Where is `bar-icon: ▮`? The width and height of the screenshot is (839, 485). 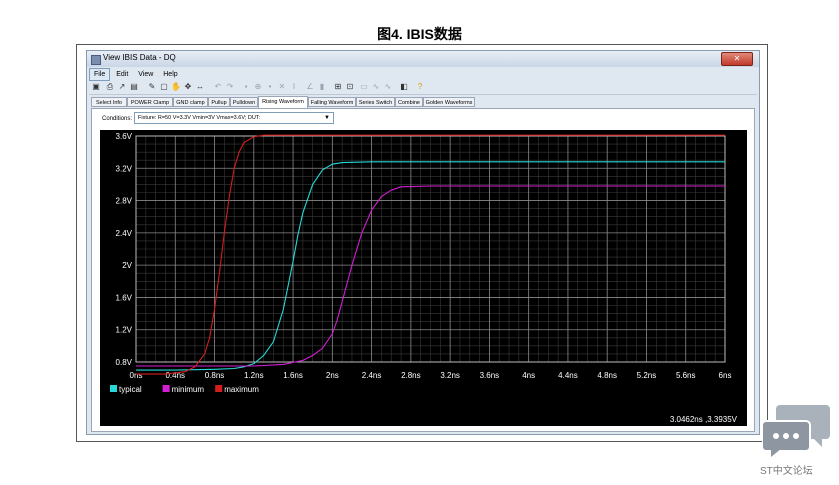 bar-icon: ▮ is located at coordinates (322, 87).